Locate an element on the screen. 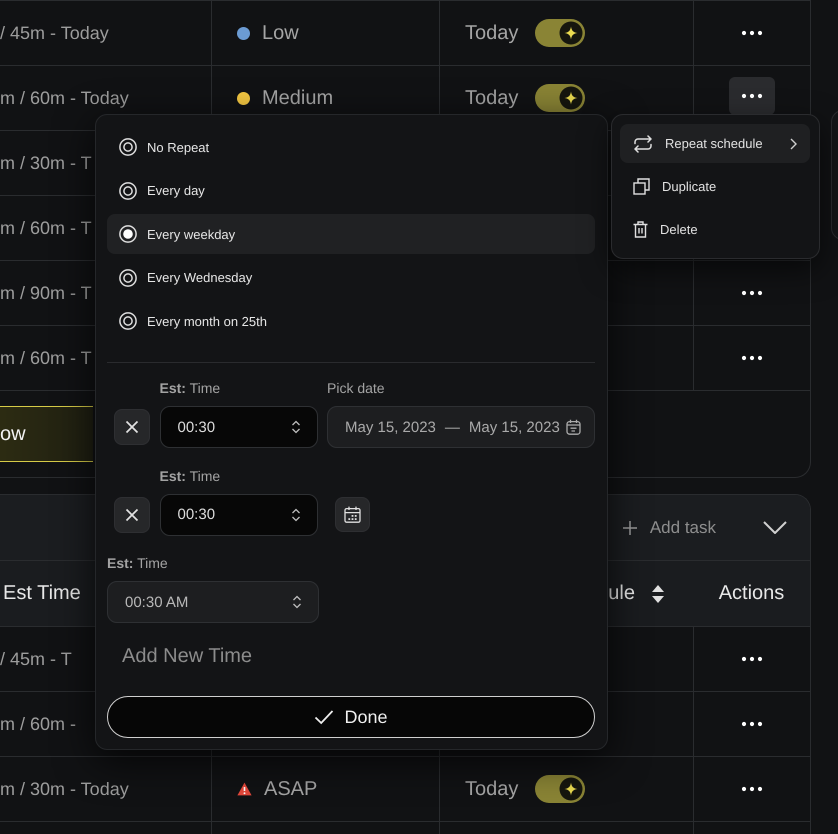 The height and width of the screenshot is (834, 838). column-header: ule is located at coordinates (636, 593).